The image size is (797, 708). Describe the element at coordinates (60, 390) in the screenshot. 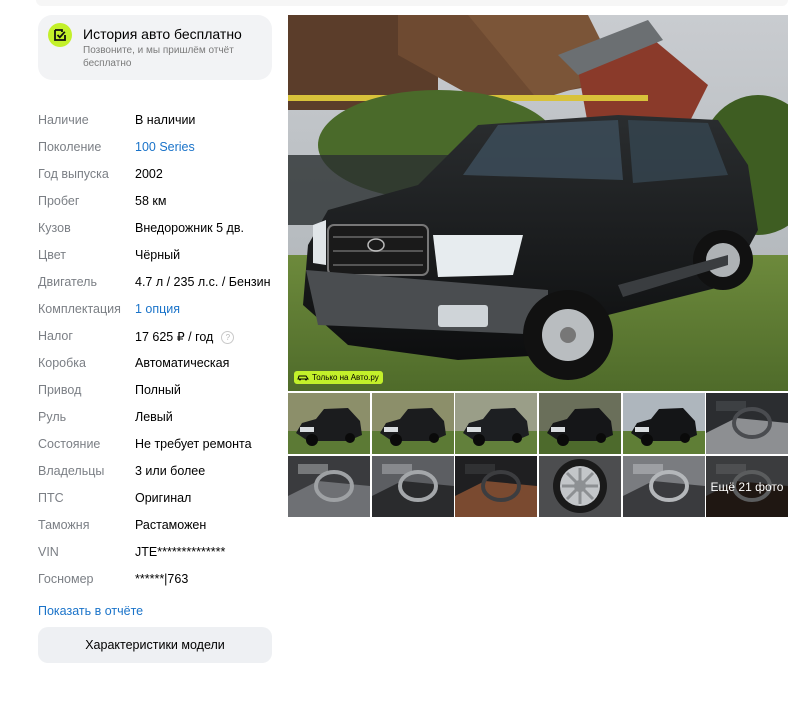

I see `spec-label: Привод` at that location.